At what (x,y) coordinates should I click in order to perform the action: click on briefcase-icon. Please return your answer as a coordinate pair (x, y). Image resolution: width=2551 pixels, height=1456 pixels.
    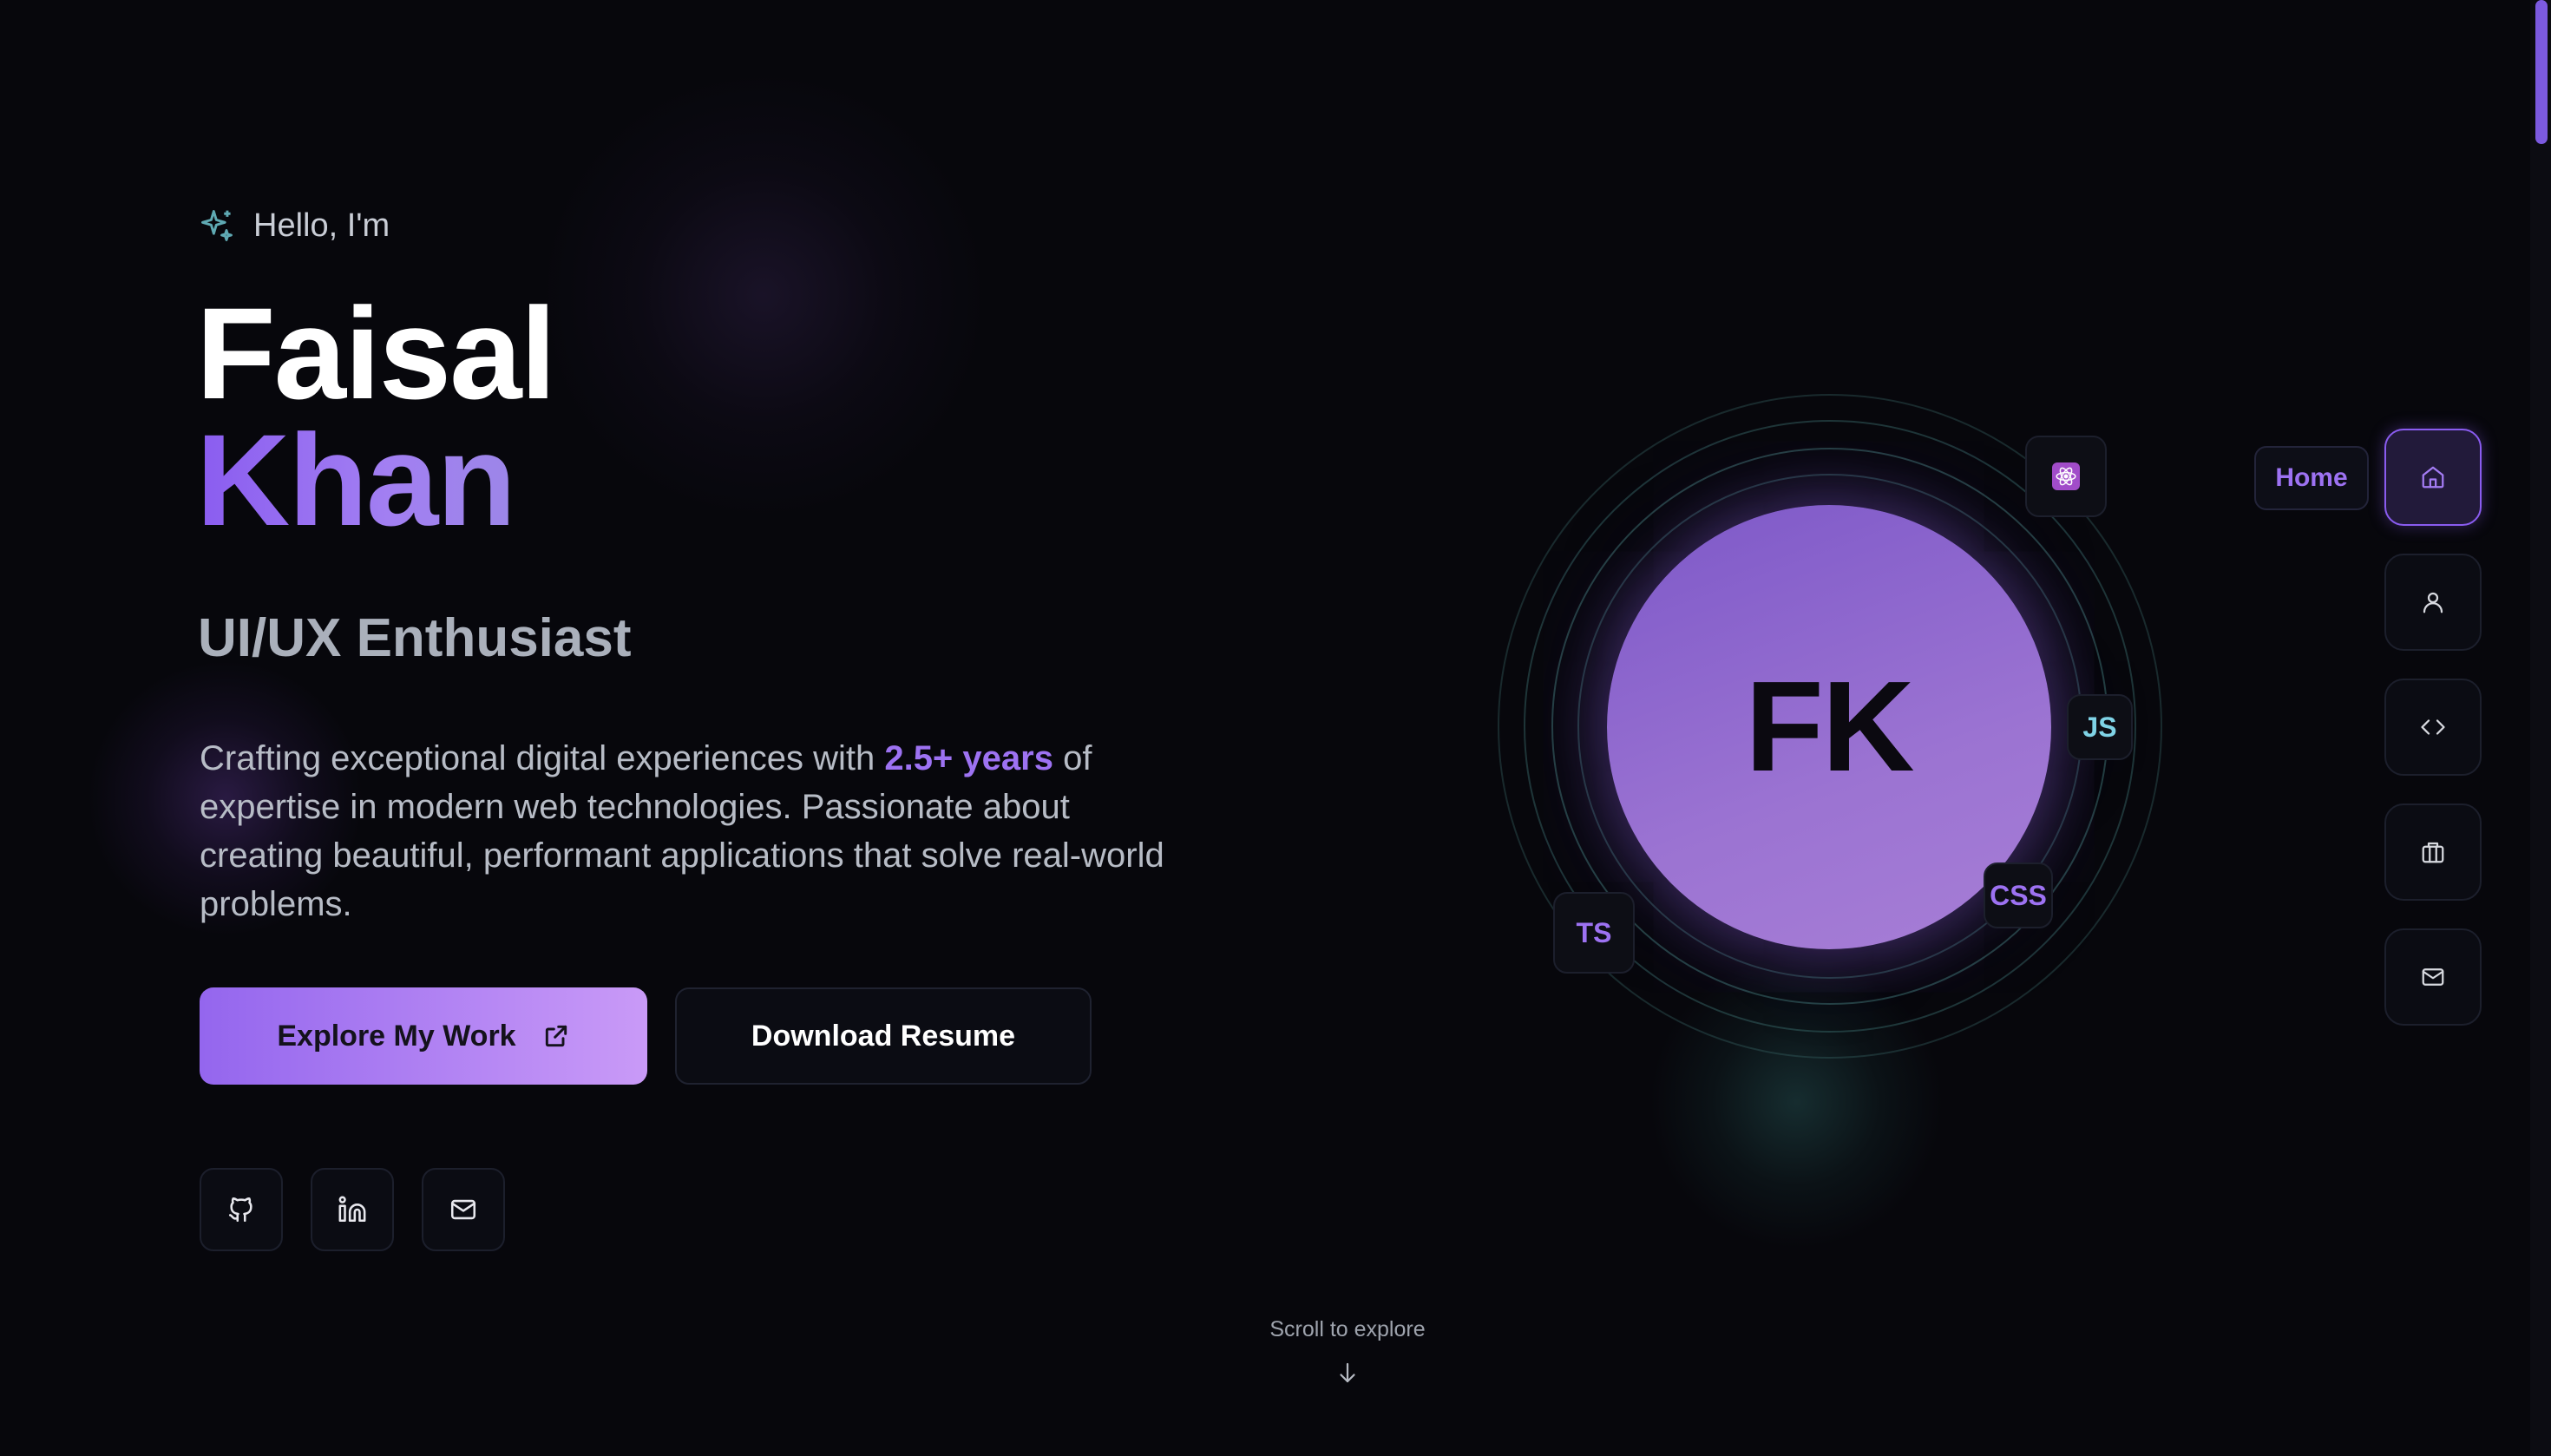
    Looking at the image, I should click on (2433, 852).